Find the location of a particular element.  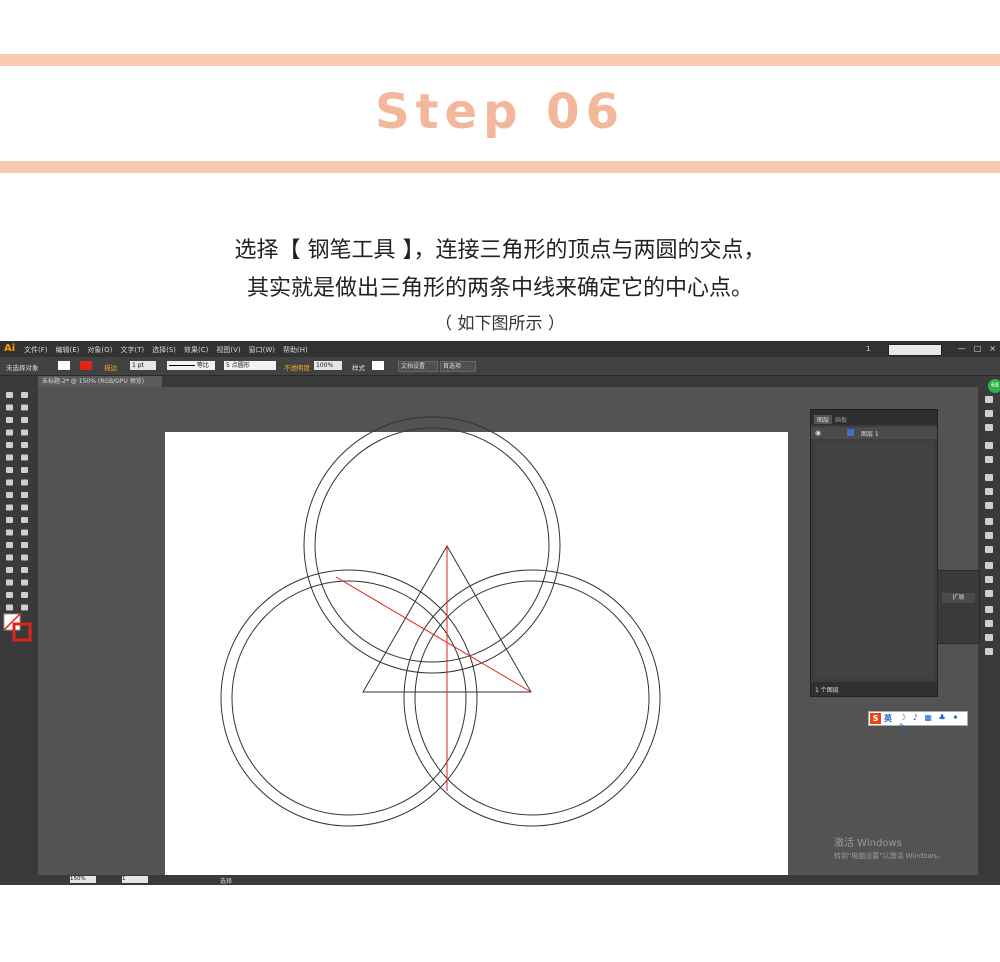

right-outer-circle is located at coordinates (532, 698).